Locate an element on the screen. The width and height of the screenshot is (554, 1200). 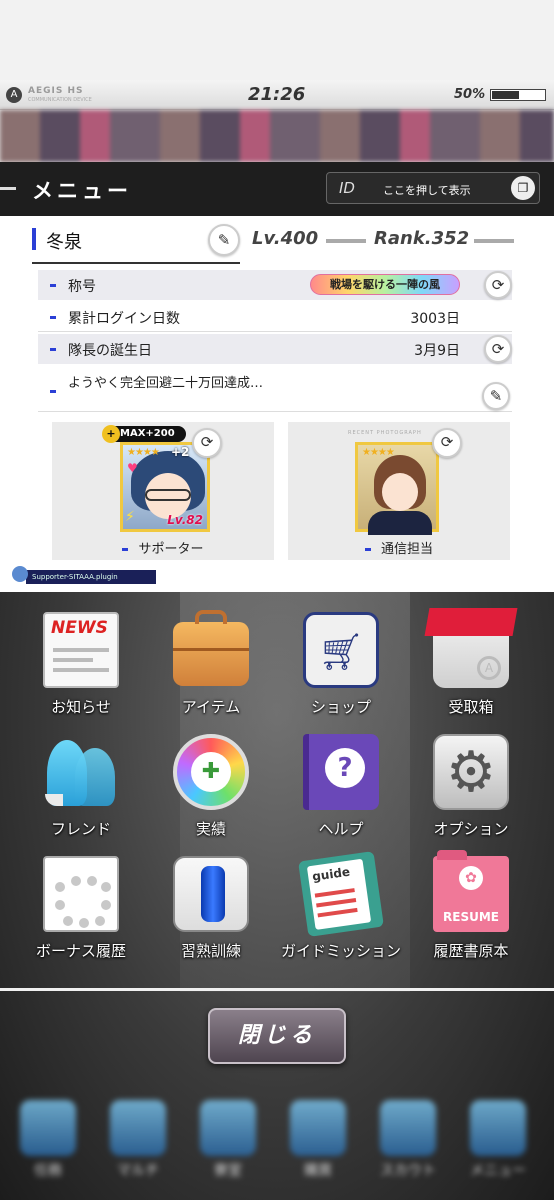
edit-comment-button: ✎ is located at coordinates (496, 396).